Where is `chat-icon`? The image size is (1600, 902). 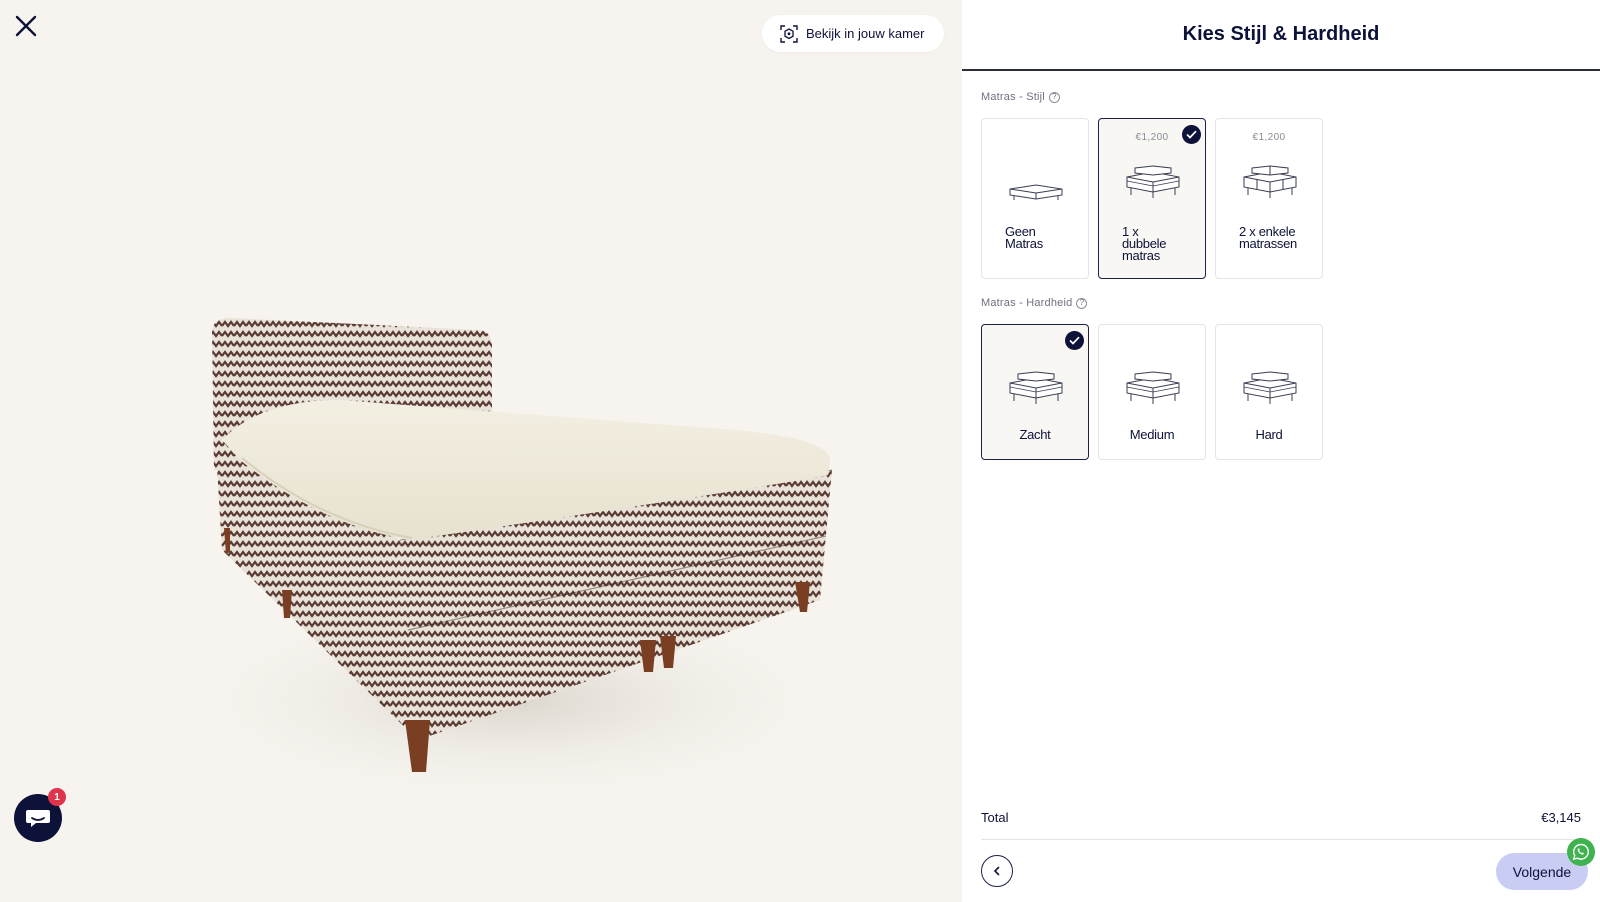
chat-icon is located at coordinates (38, 818).